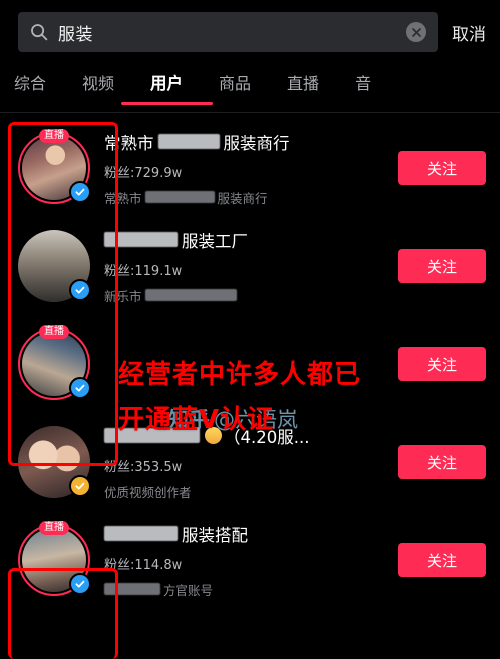 This screenshot has width=500, height=659. I want to click on follower-count: 粉丝:729.9w, so click(143, 173).